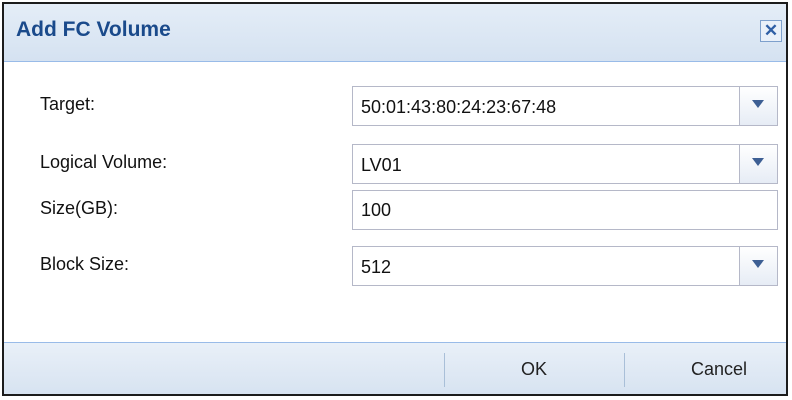 This screenshot has width=792, height=400. Describe the element at coordinates (719, 369) in the screenshot. I see `cancel-button: Cancel` at that location.